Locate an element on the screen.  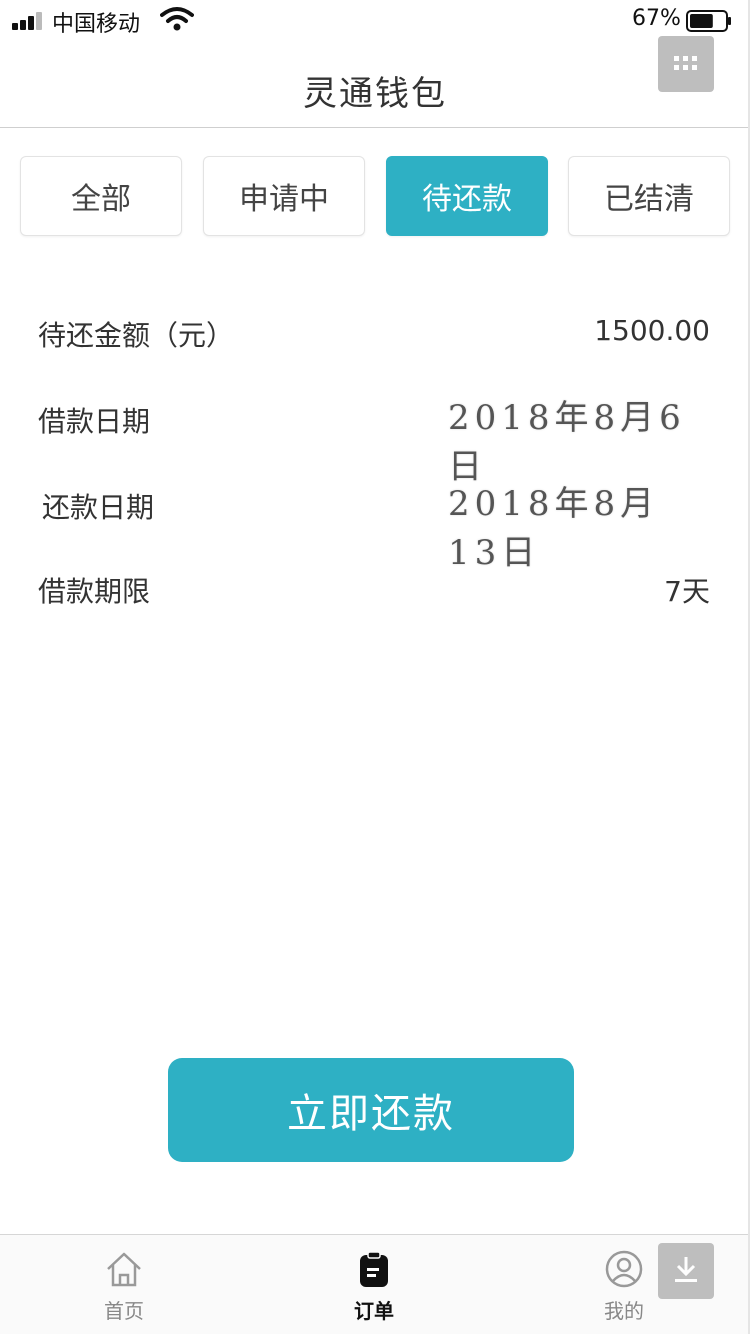
tab-pending-repayment: 待还款 is located at coordinates (467, 196).